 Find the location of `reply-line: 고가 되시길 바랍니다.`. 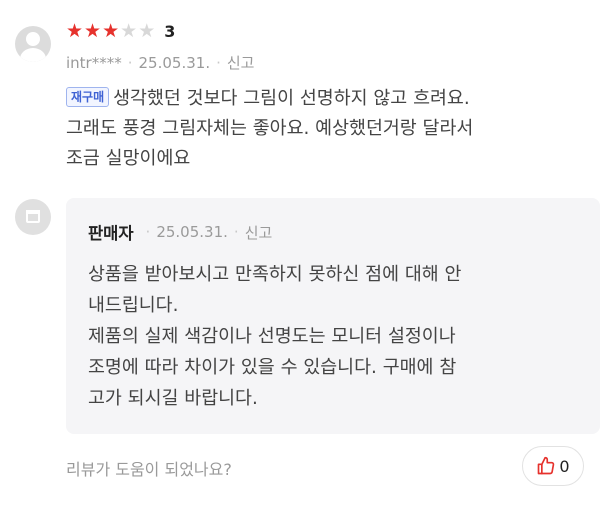

reply-line: 고가 되시길 바랍니다. is located at coordinates (173, 398).